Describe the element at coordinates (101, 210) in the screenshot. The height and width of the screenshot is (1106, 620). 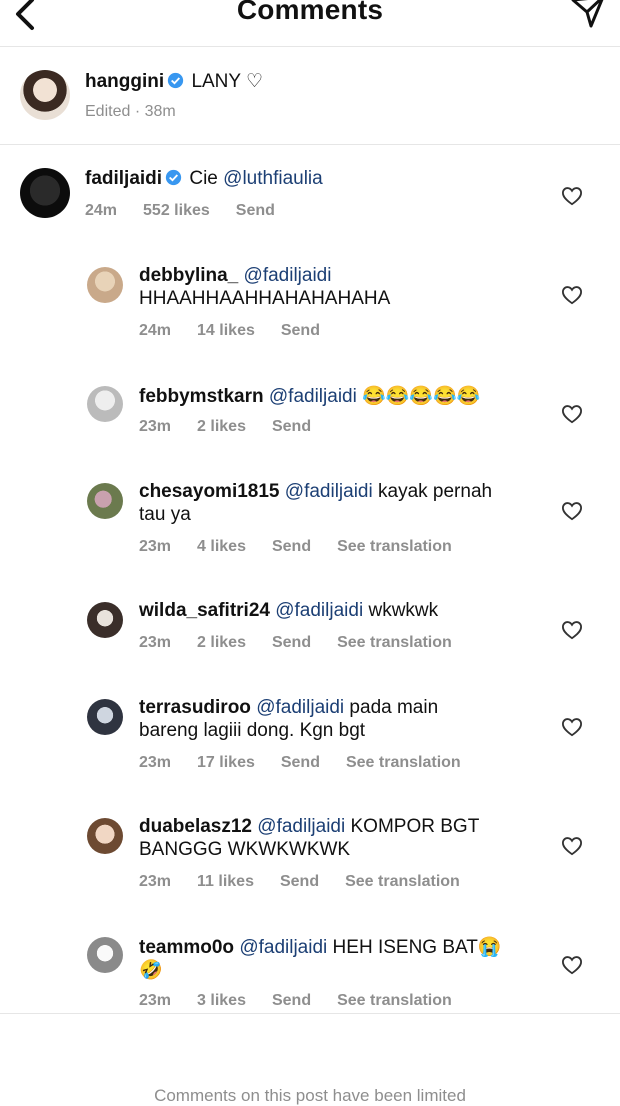
I see `comment-time: 24m` at that location.